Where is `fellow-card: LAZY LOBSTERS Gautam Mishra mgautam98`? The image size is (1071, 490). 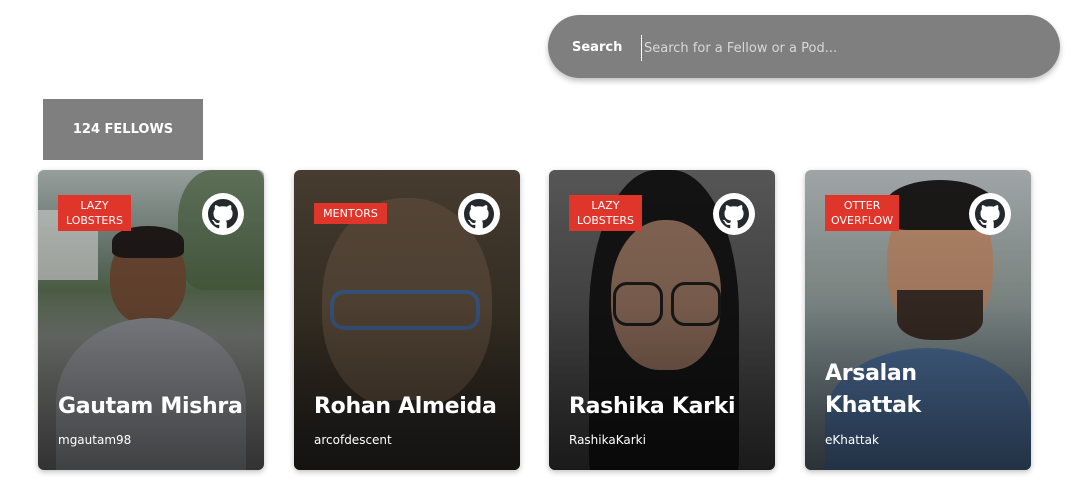 fellow-card: LAZY LOBSTERS Gautam Mishra mgautam98 is located at coordinates (151, 320).